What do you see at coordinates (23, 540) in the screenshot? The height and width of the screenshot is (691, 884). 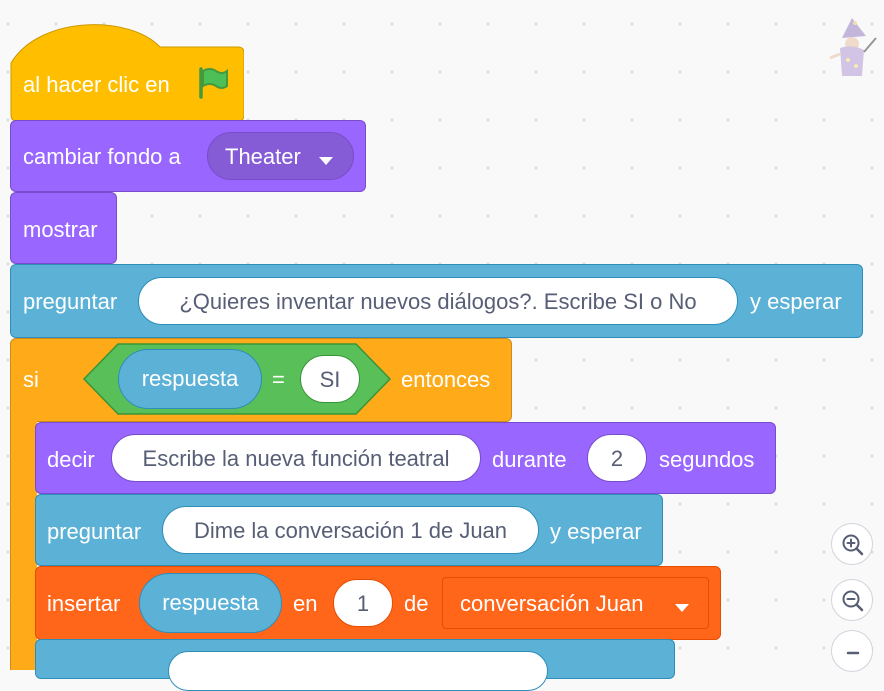 I see `if-block-arm` at bounding box center [23, 540].